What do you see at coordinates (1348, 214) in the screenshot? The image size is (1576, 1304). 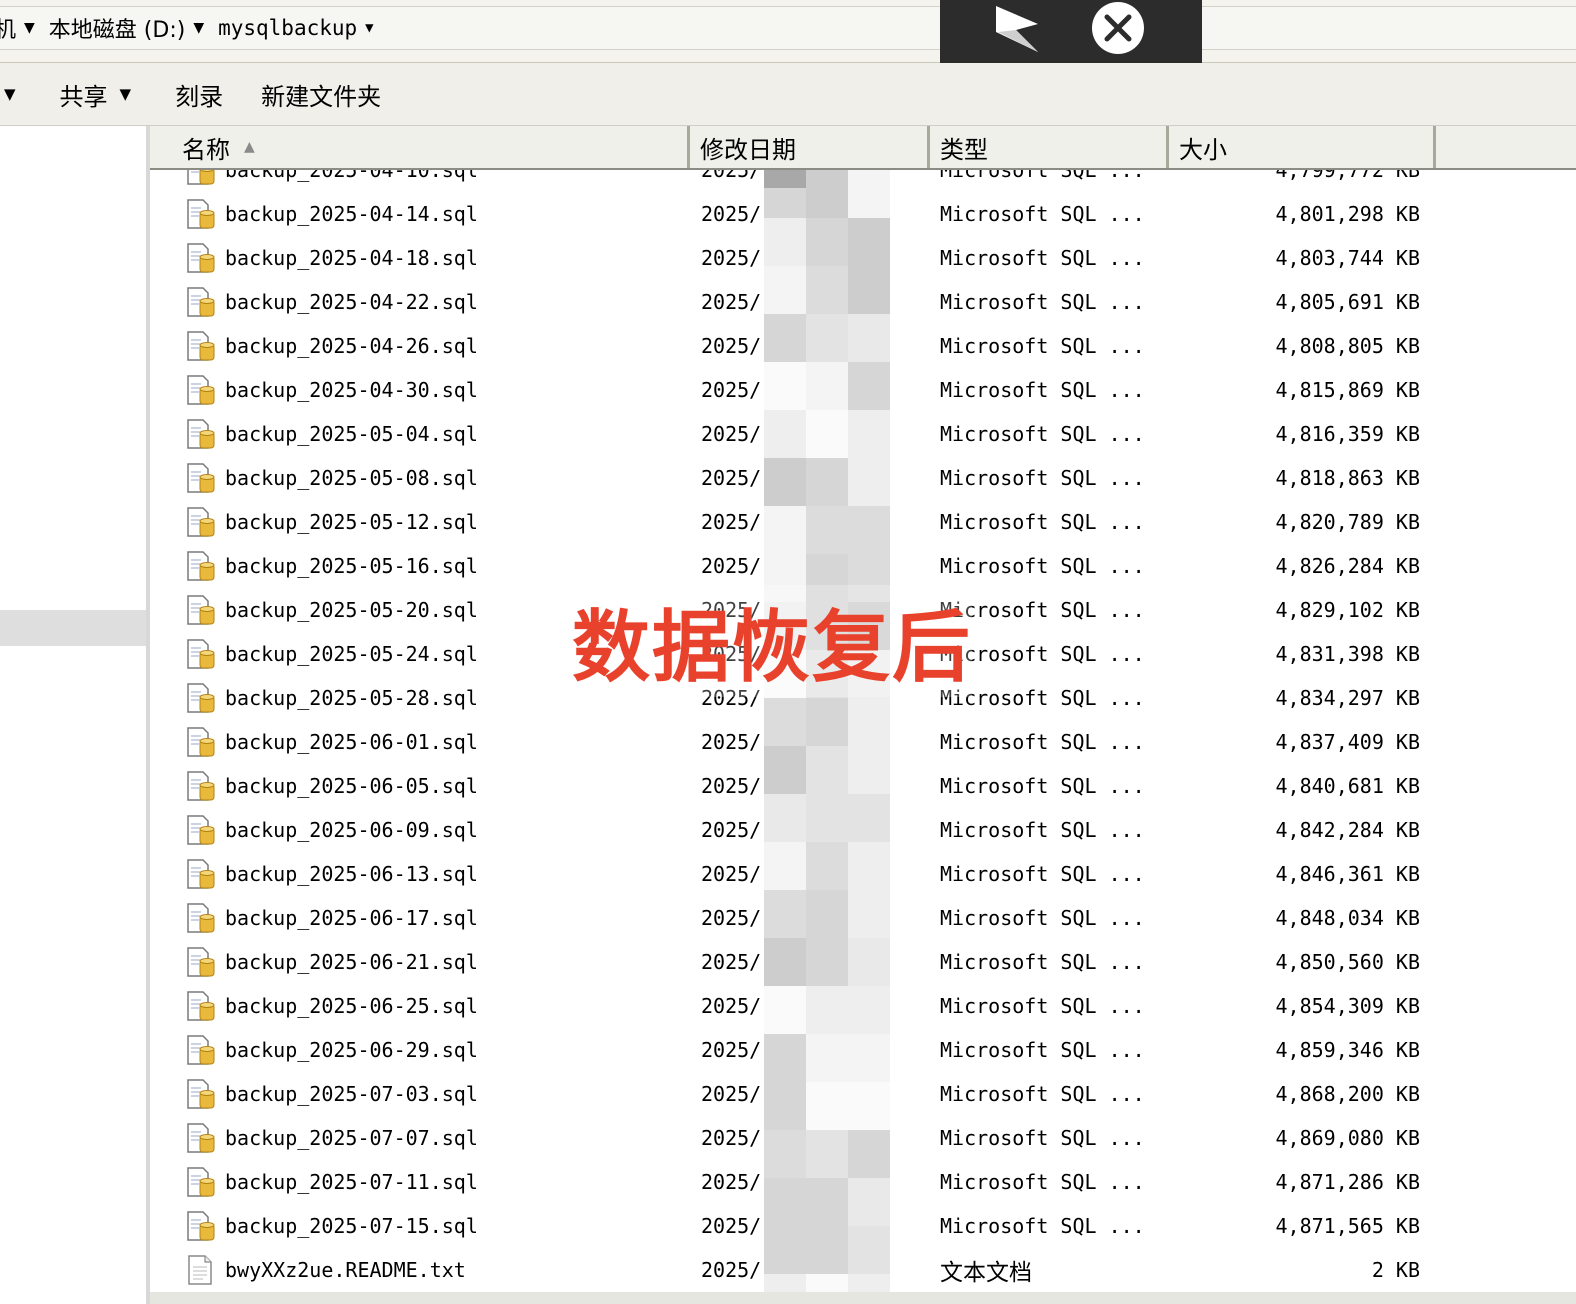 I see `file-size: 4,801,298 KB` at bounding box center [1348, 214].